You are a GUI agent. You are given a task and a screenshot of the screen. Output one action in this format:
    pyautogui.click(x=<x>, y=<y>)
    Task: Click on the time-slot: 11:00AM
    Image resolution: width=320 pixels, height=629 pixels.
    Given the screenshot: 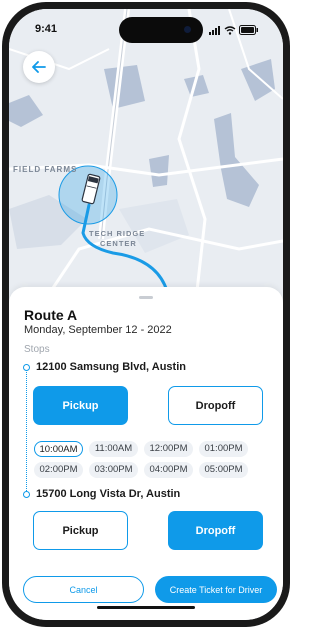 What is the action you would take?
    pyautogui.click(x=113, y=449)
    